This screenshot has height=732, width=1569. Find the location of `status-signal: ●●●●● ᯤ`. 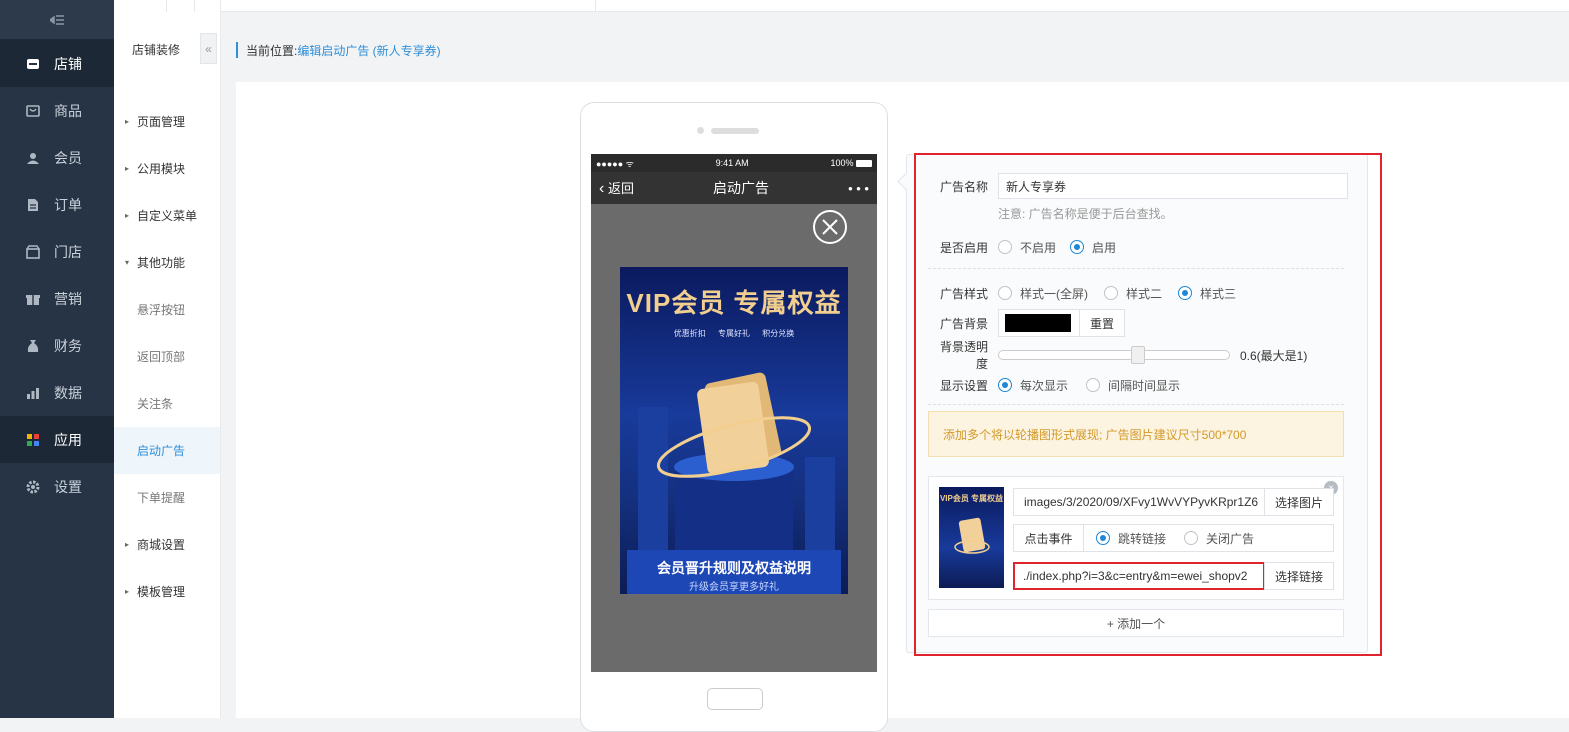

status-signal: ●●●●● ᯤ is located at coordinates (615, 163).